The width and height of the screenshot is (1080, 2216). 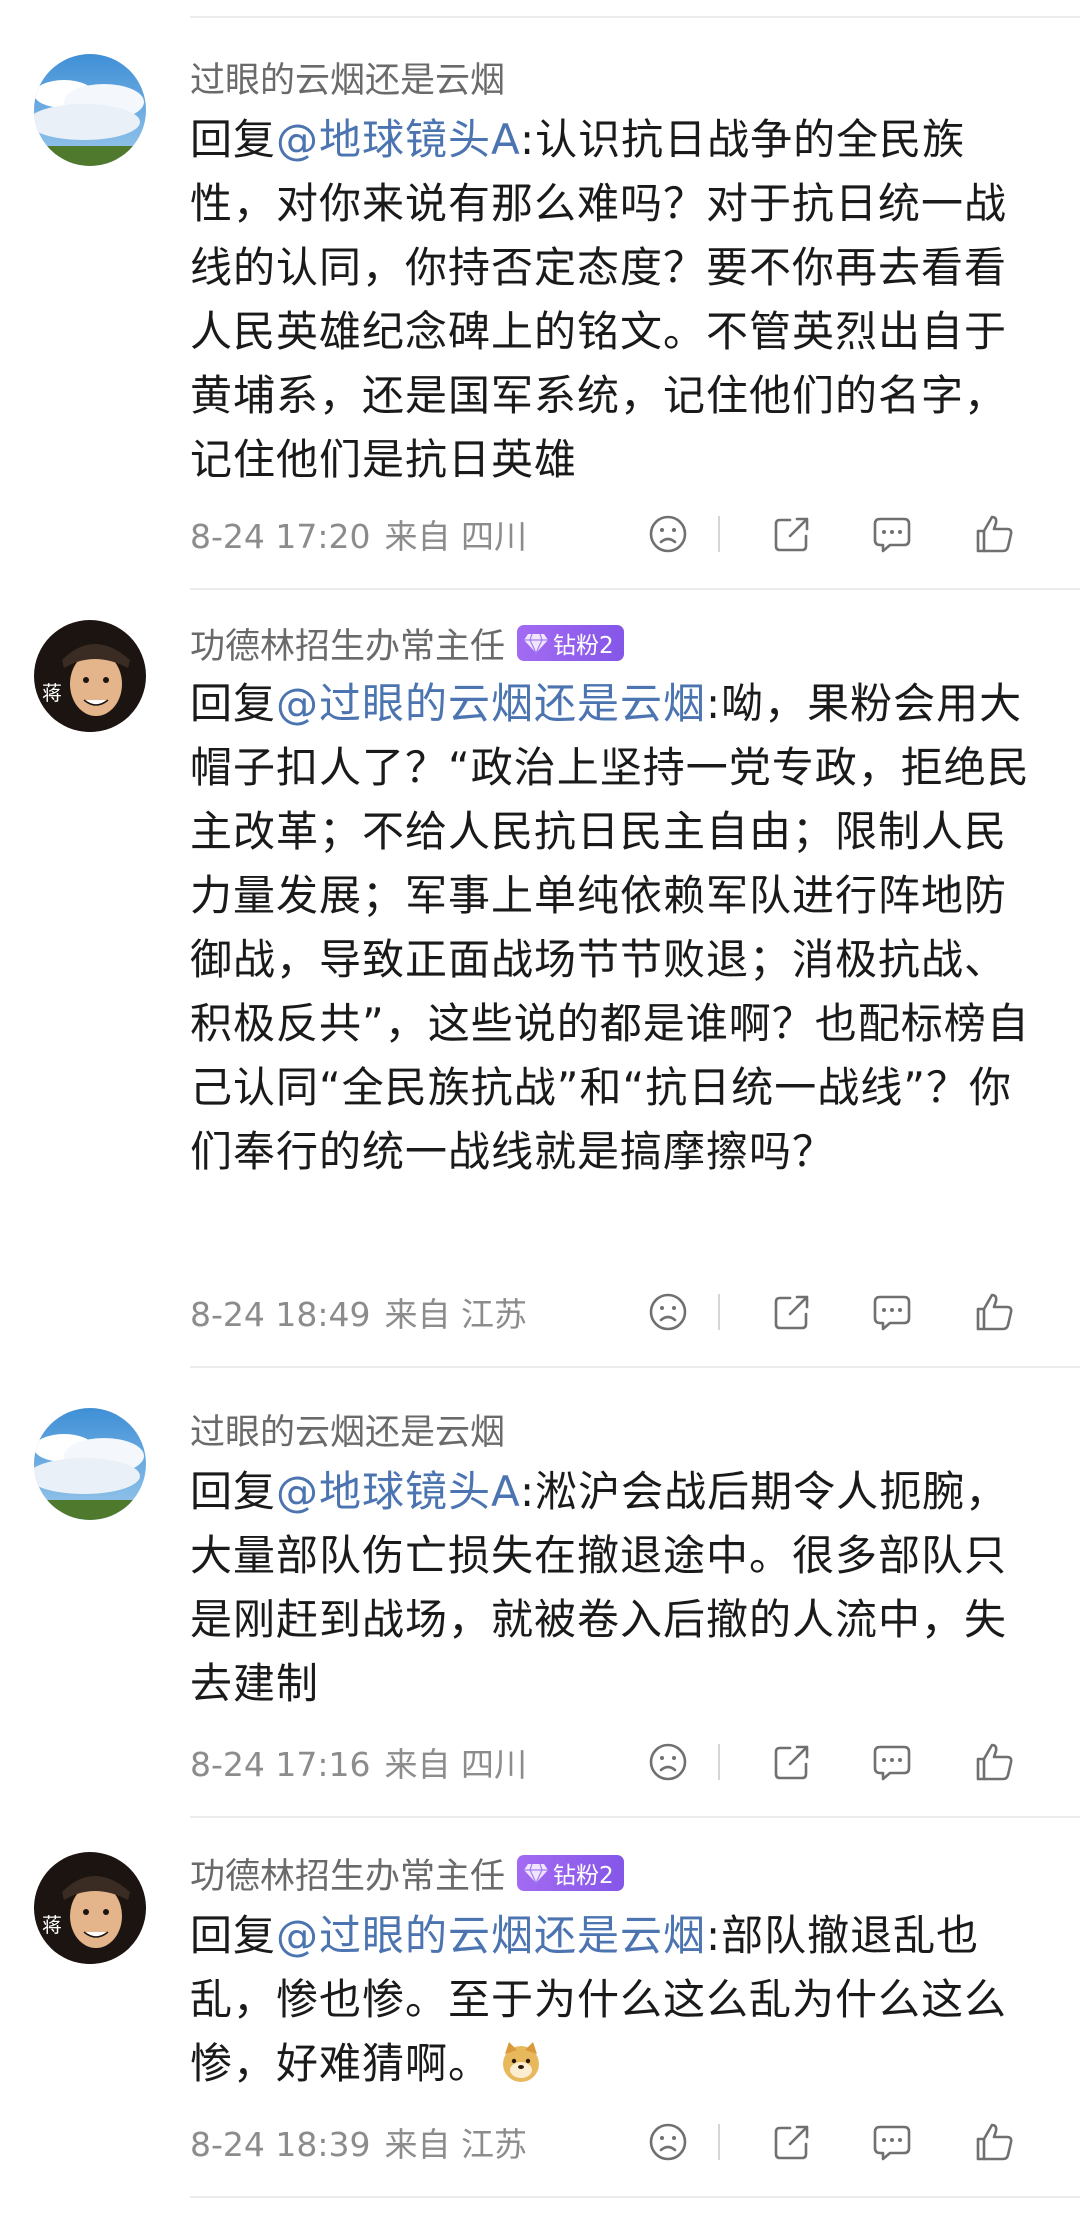 I want to click on comment-meta: 8-24 17:16 来自 四川, so click(x=358, y=1762).